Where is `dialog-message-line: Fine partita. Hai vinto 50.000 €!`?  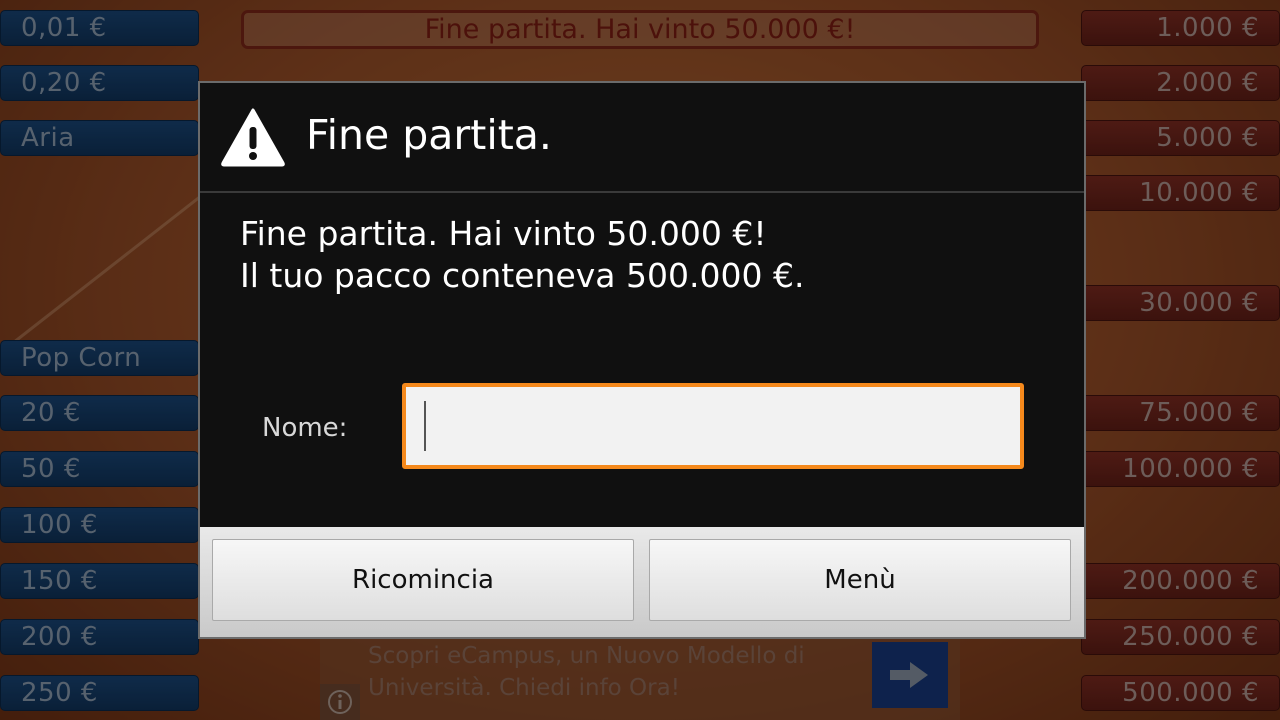
dialog-message-line: Fine partita. Hai vinto 50.000 €! is located at coordinates (503, 233).